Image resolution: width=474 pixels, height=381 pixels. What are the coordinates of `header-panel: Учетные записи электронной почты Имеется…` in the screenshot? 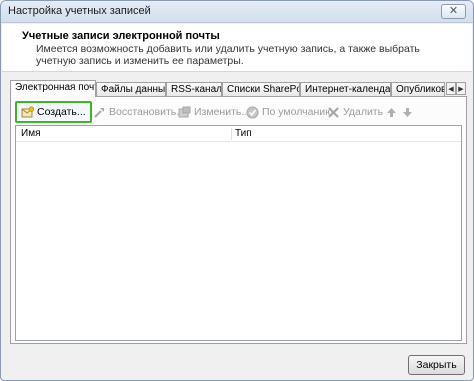 It's located at (237, 48).